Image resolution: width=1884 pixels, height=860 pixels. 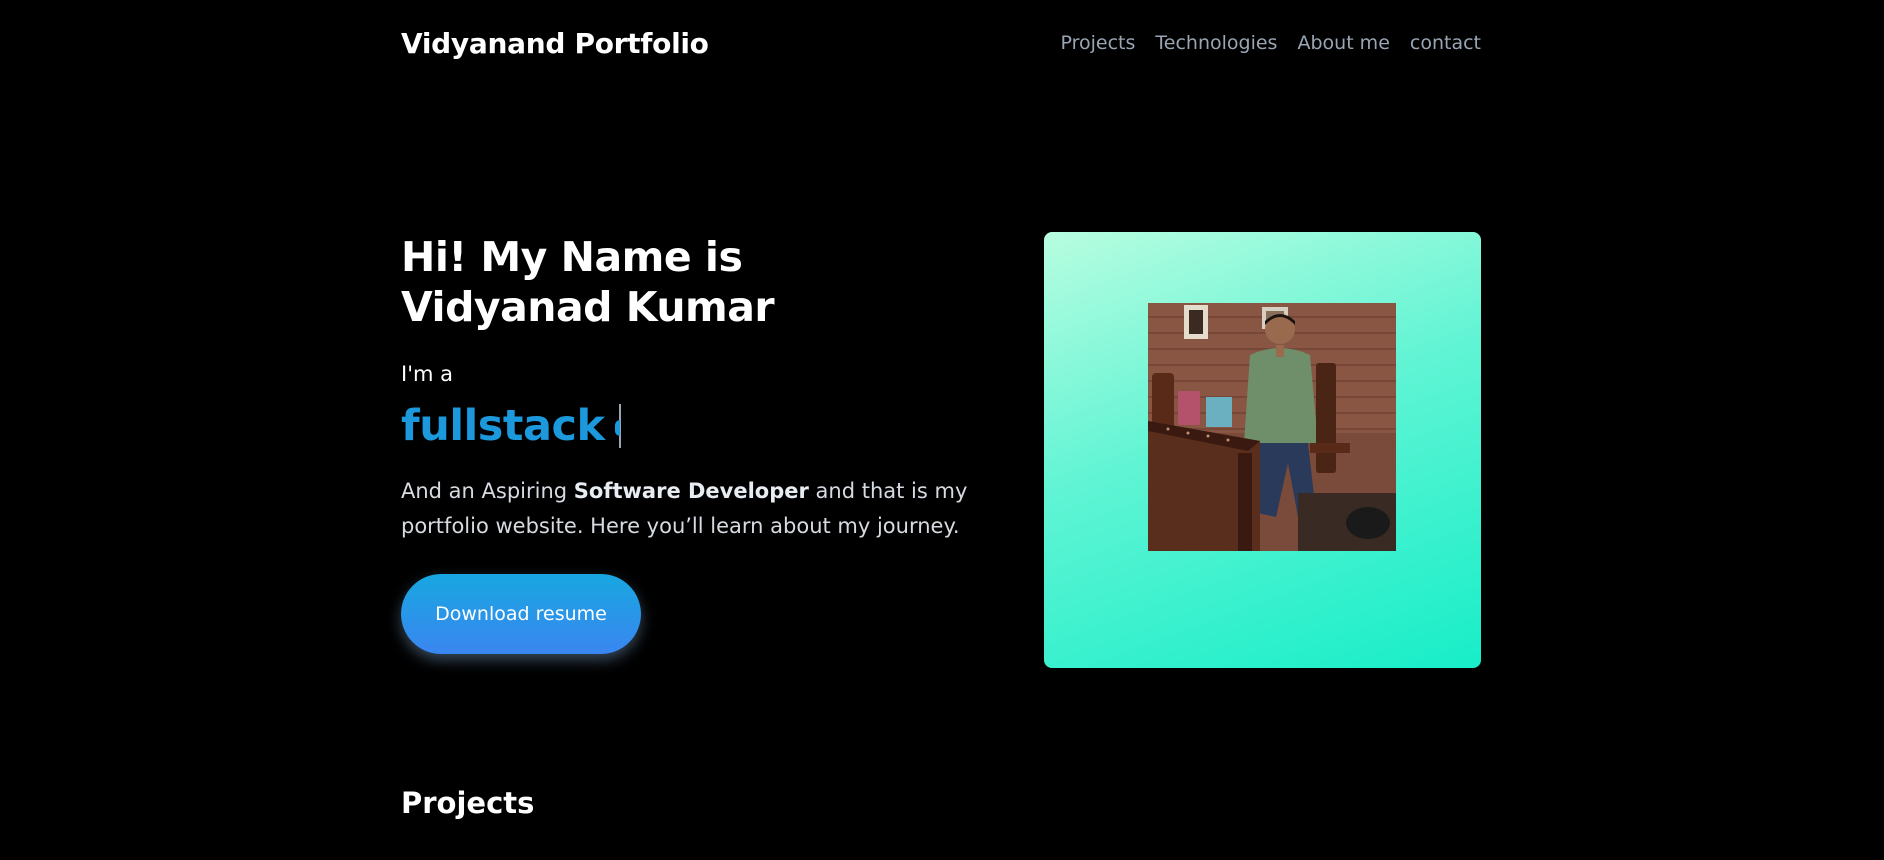 I want to click on typing-cursor, so click(x=617, y=426).